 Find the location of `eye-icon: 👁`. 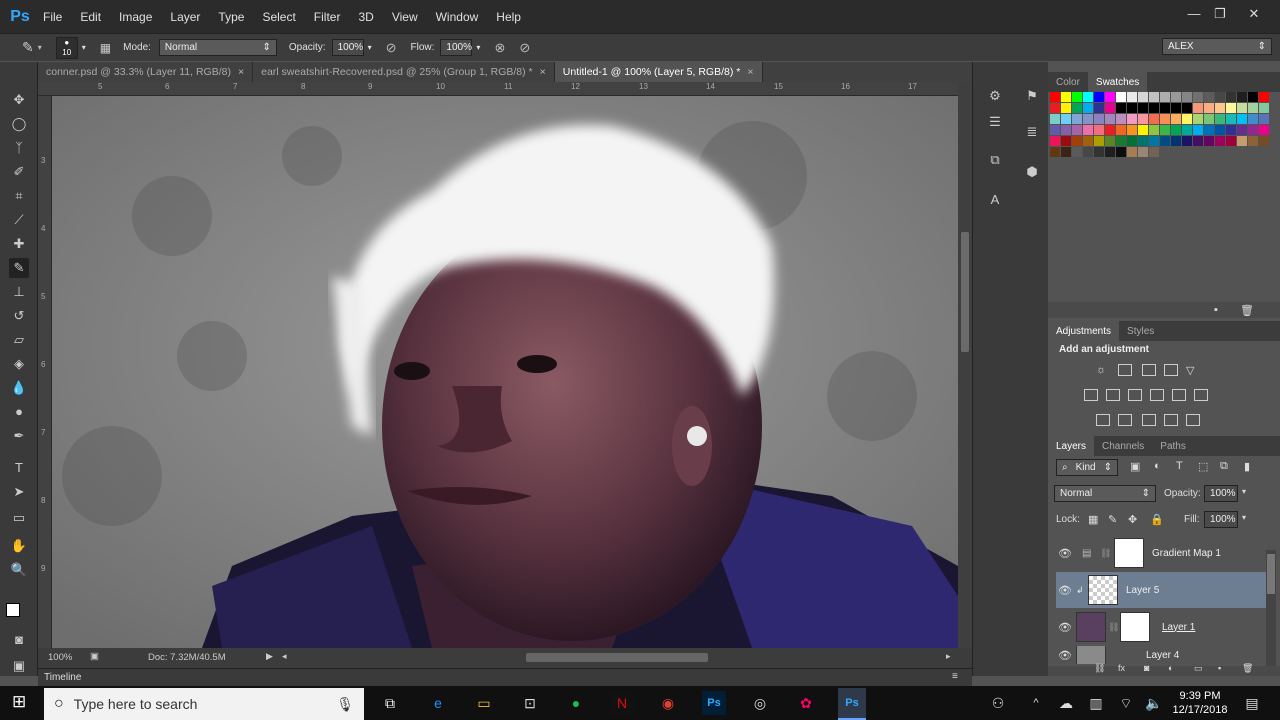

eye-icon: 👁 is located at coordinates (1065, 655).